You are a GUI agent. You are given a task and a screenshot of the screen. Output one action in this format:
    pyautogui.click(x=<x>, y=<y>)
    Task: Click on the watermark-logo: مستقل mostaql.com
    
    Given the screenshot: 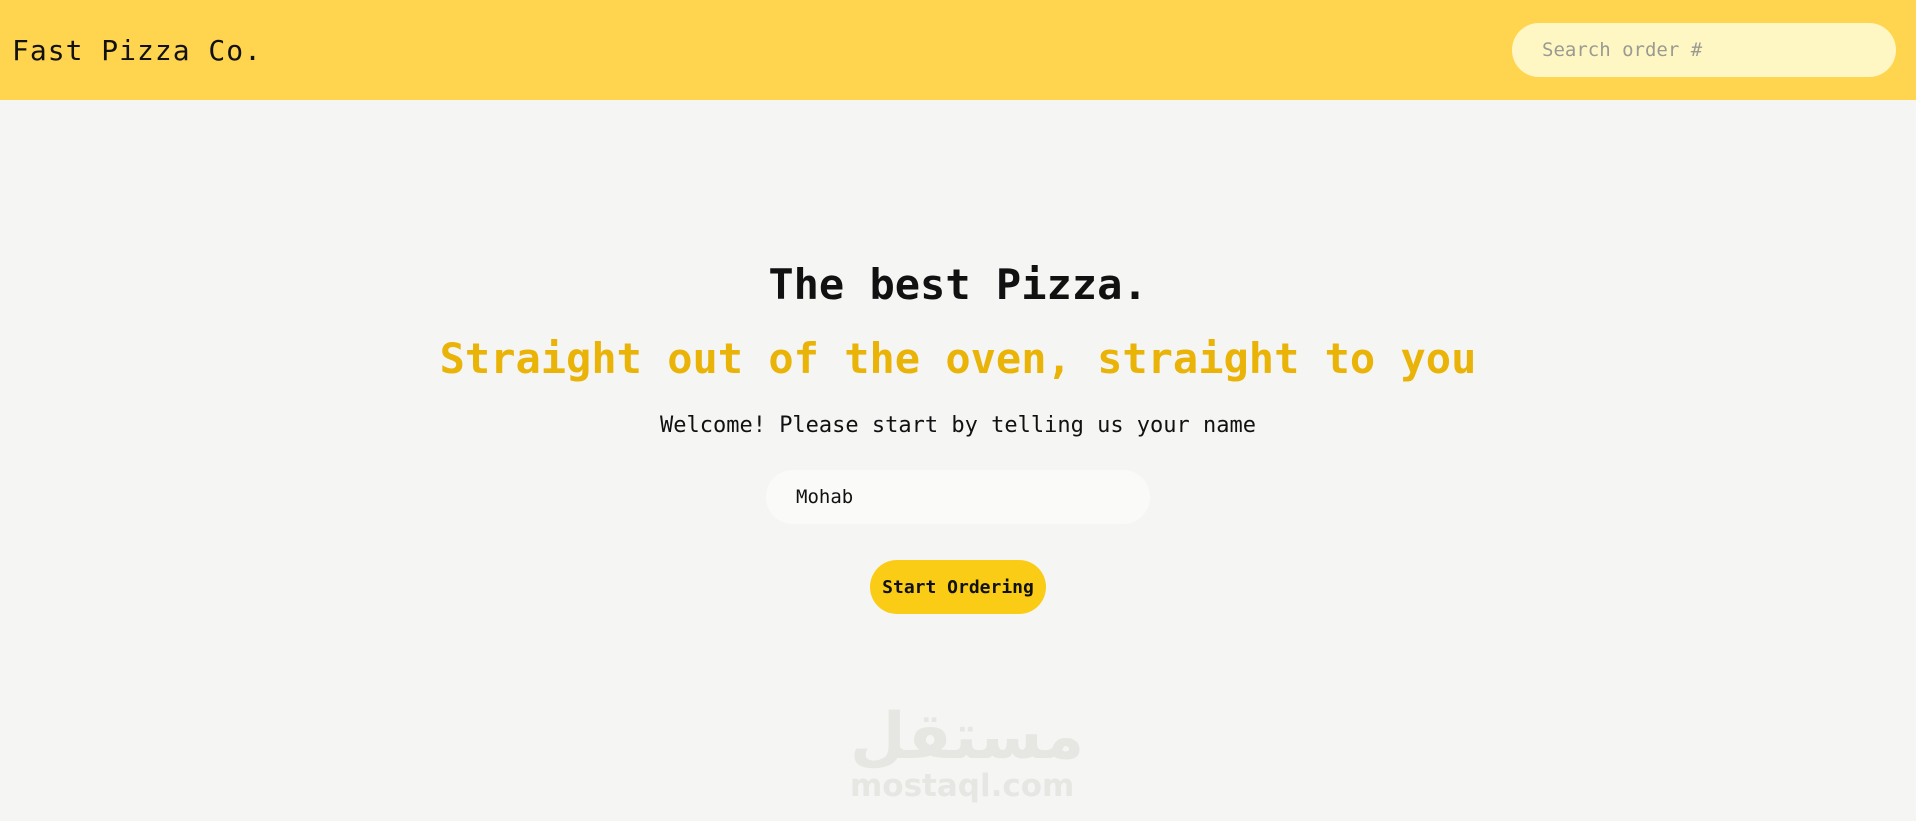 What is the action you would take?
    pyautogui.click(x=967, y=752)
    